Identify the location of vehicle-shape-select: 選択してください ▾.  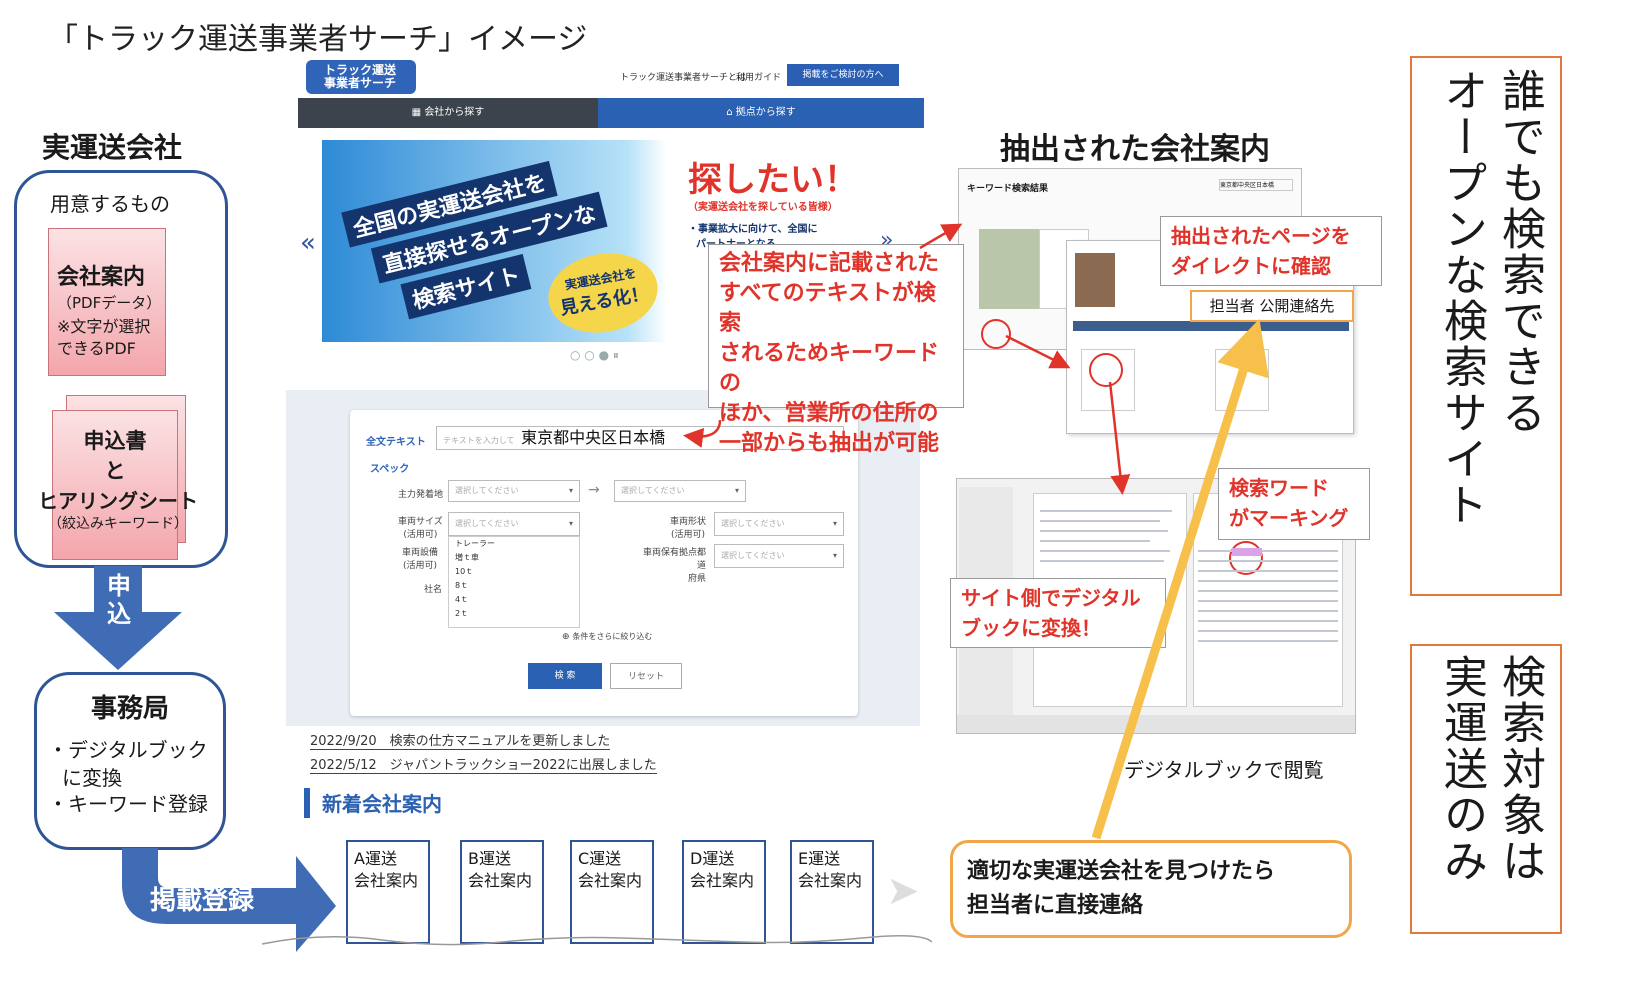
(779, 524).